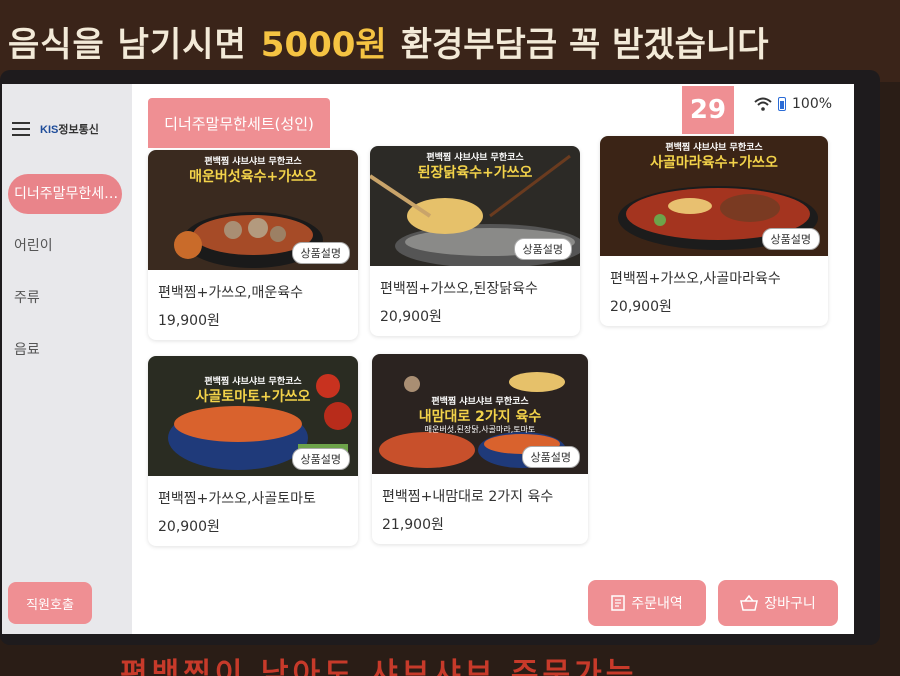 This screenshot has width=900, height=676. I want to click on cart-button: 장바구니, so click(778, 603).